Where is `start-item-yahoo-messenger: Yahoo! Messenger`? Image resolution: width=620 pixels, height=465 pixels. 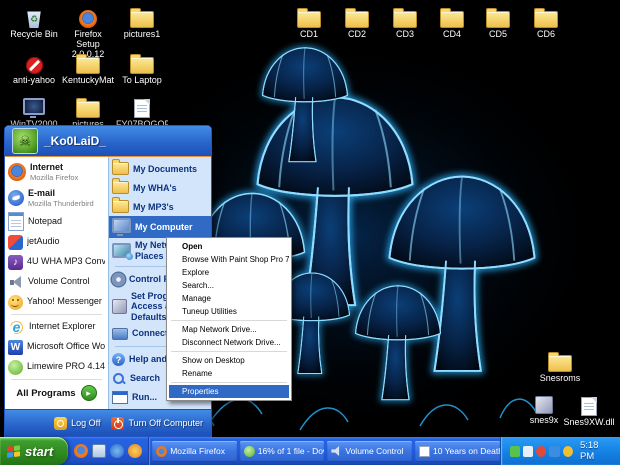
start-item-yahoo-messenger: Yahoo! Messenger is located at coordinates (56, 302).